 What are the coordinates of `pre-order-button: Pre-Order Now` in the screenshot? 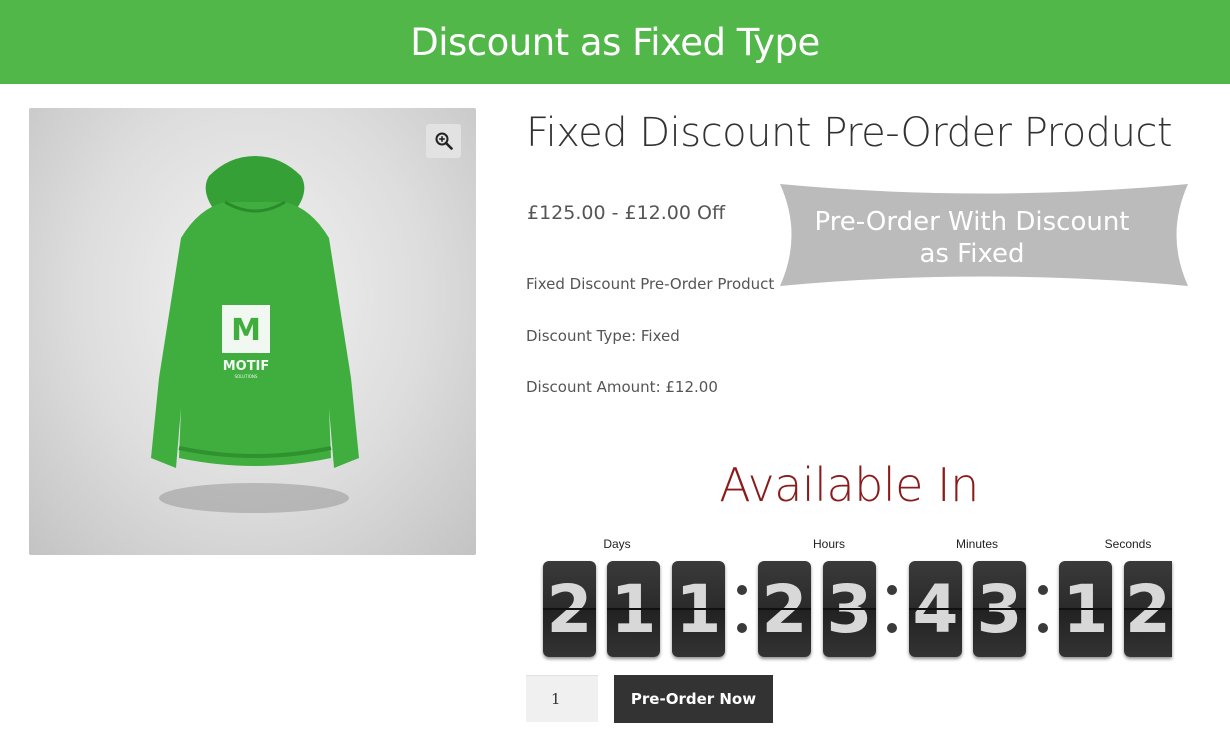 It's located at (693, 699).